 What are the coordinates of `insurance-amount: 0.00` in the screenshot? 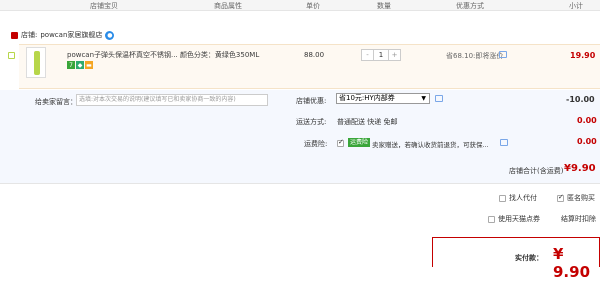 It's located at (587, 141).